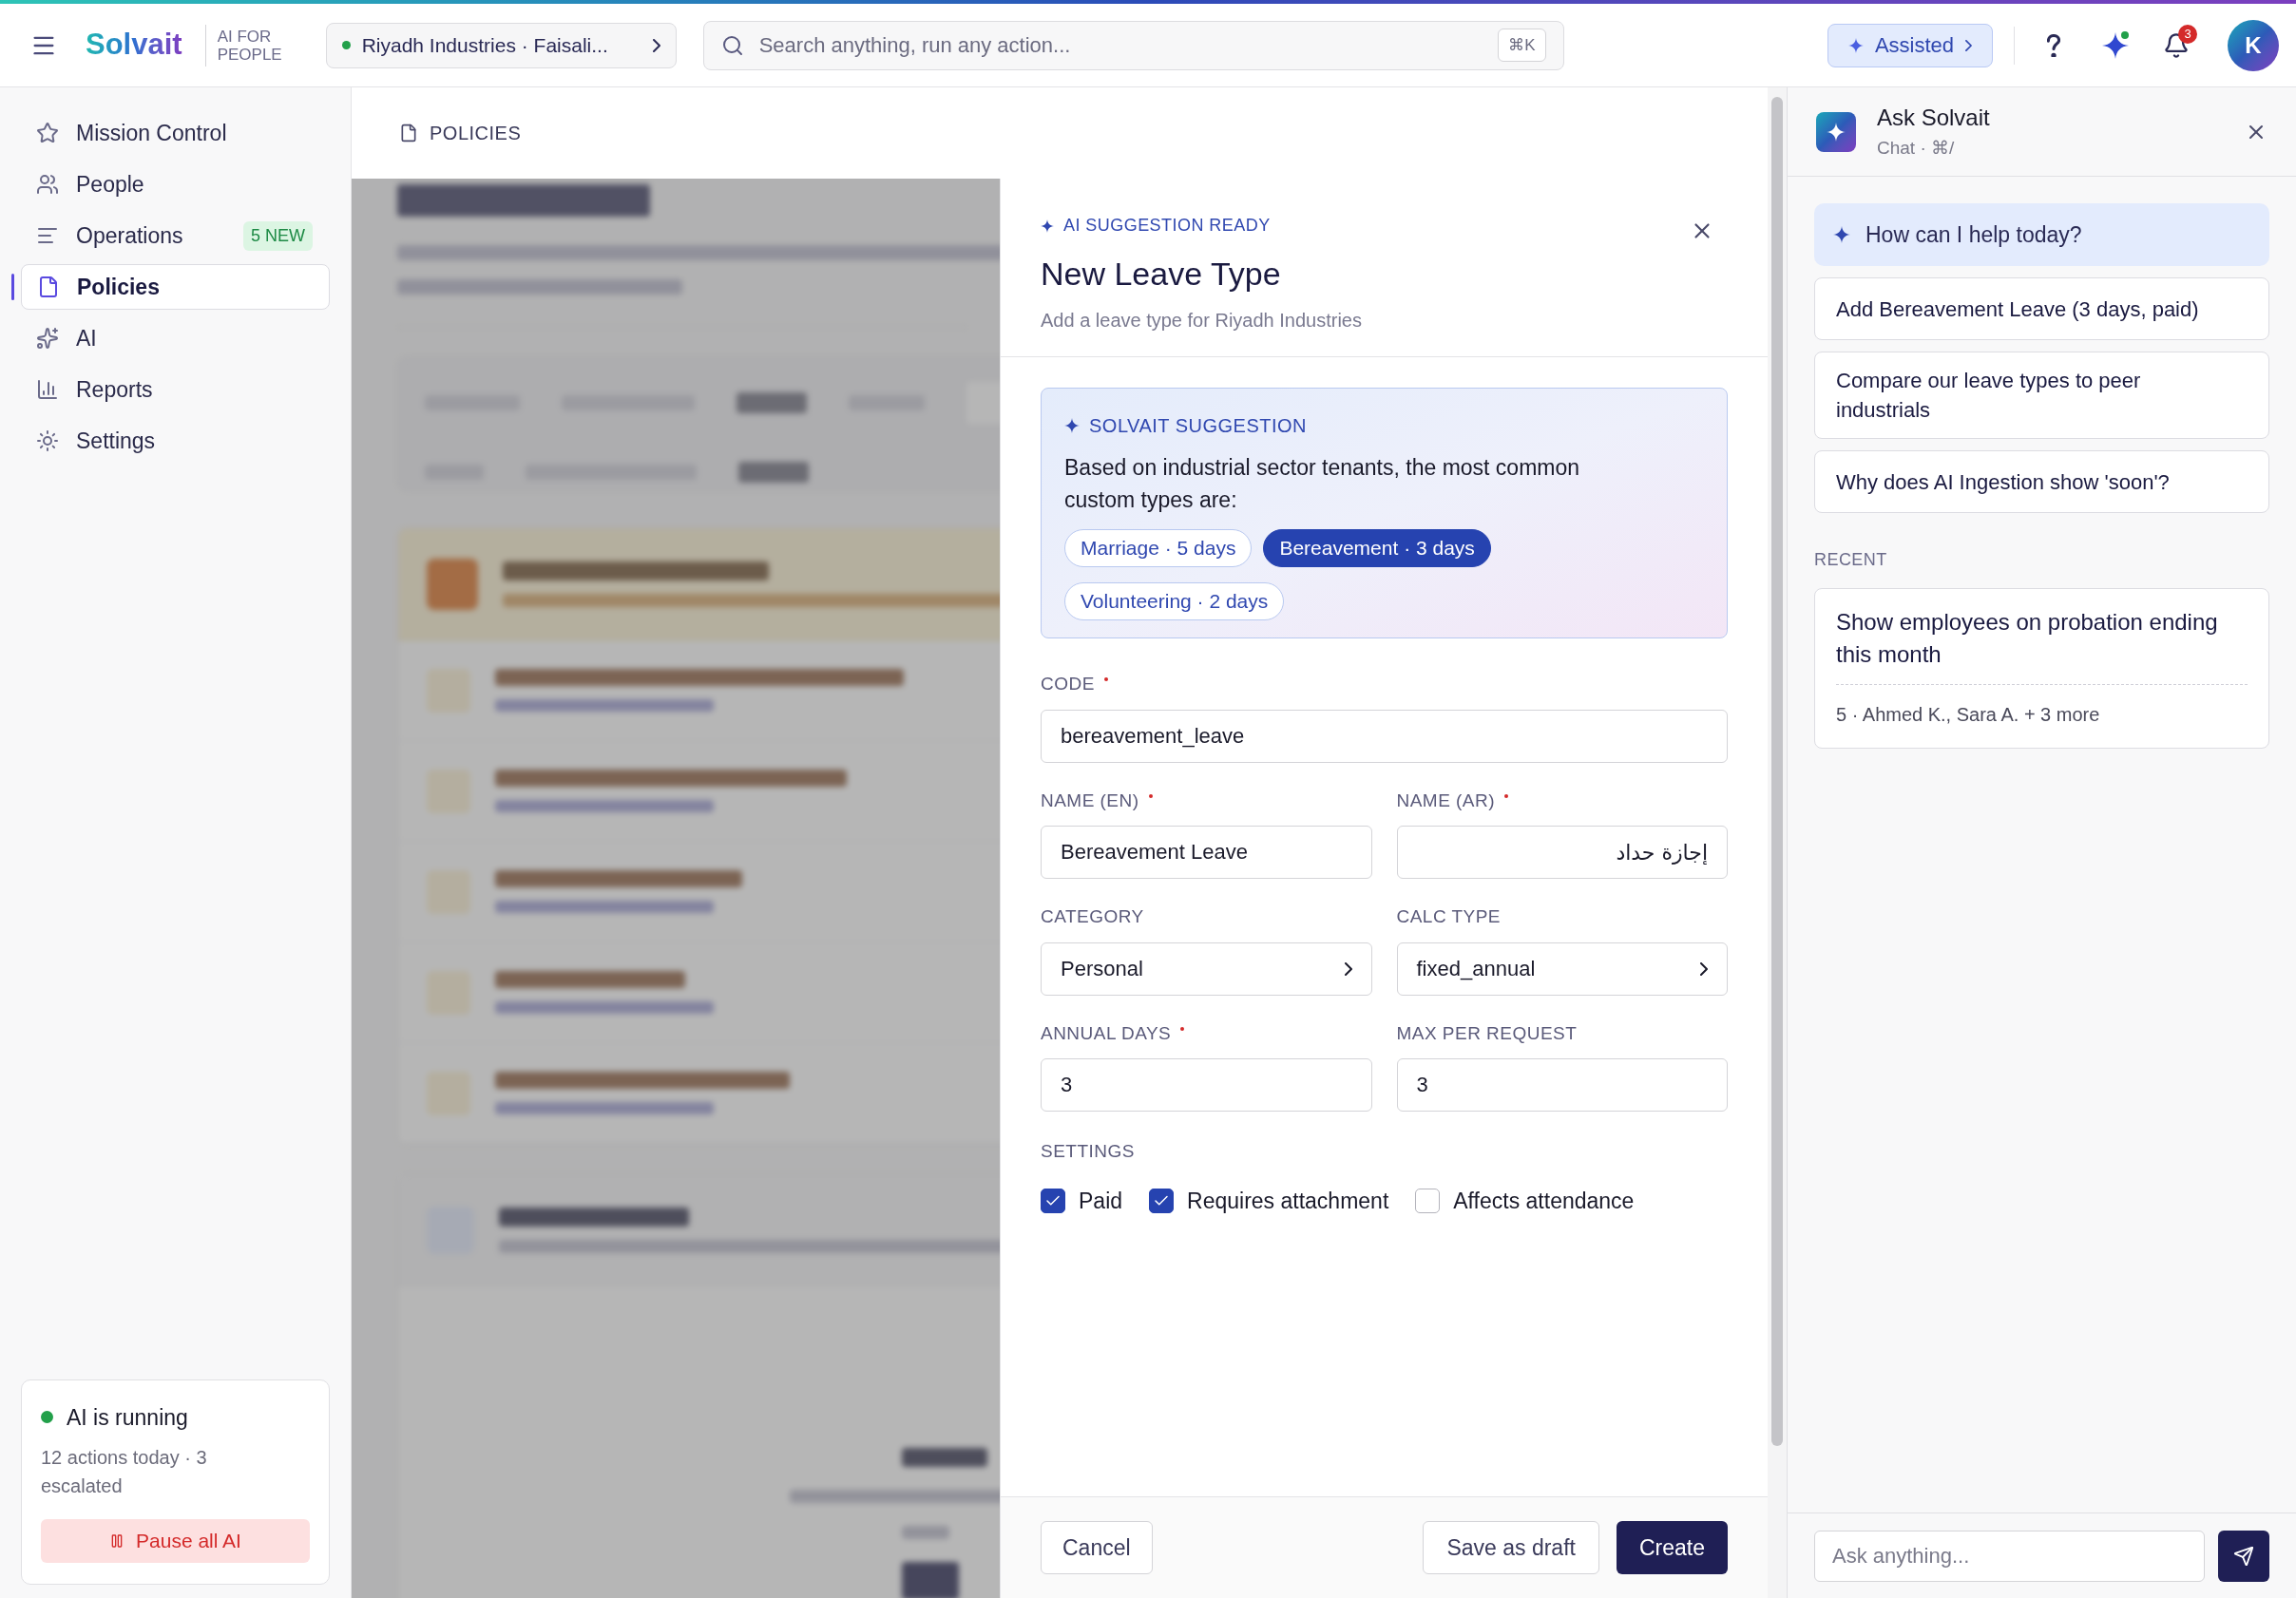 This screenshot has height=1598, width=2296. Describe the element at coordinates (175, 441) in the screenshot. I see `nav-item: Settings` at that location.